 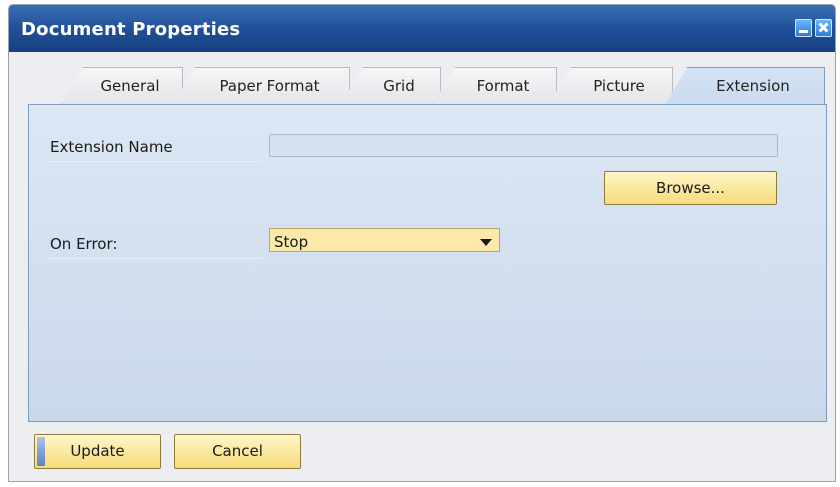 What do you see at coordinates (823, 28) in the screenshot?
I see `close-icon` at bounding box center [823, 28].